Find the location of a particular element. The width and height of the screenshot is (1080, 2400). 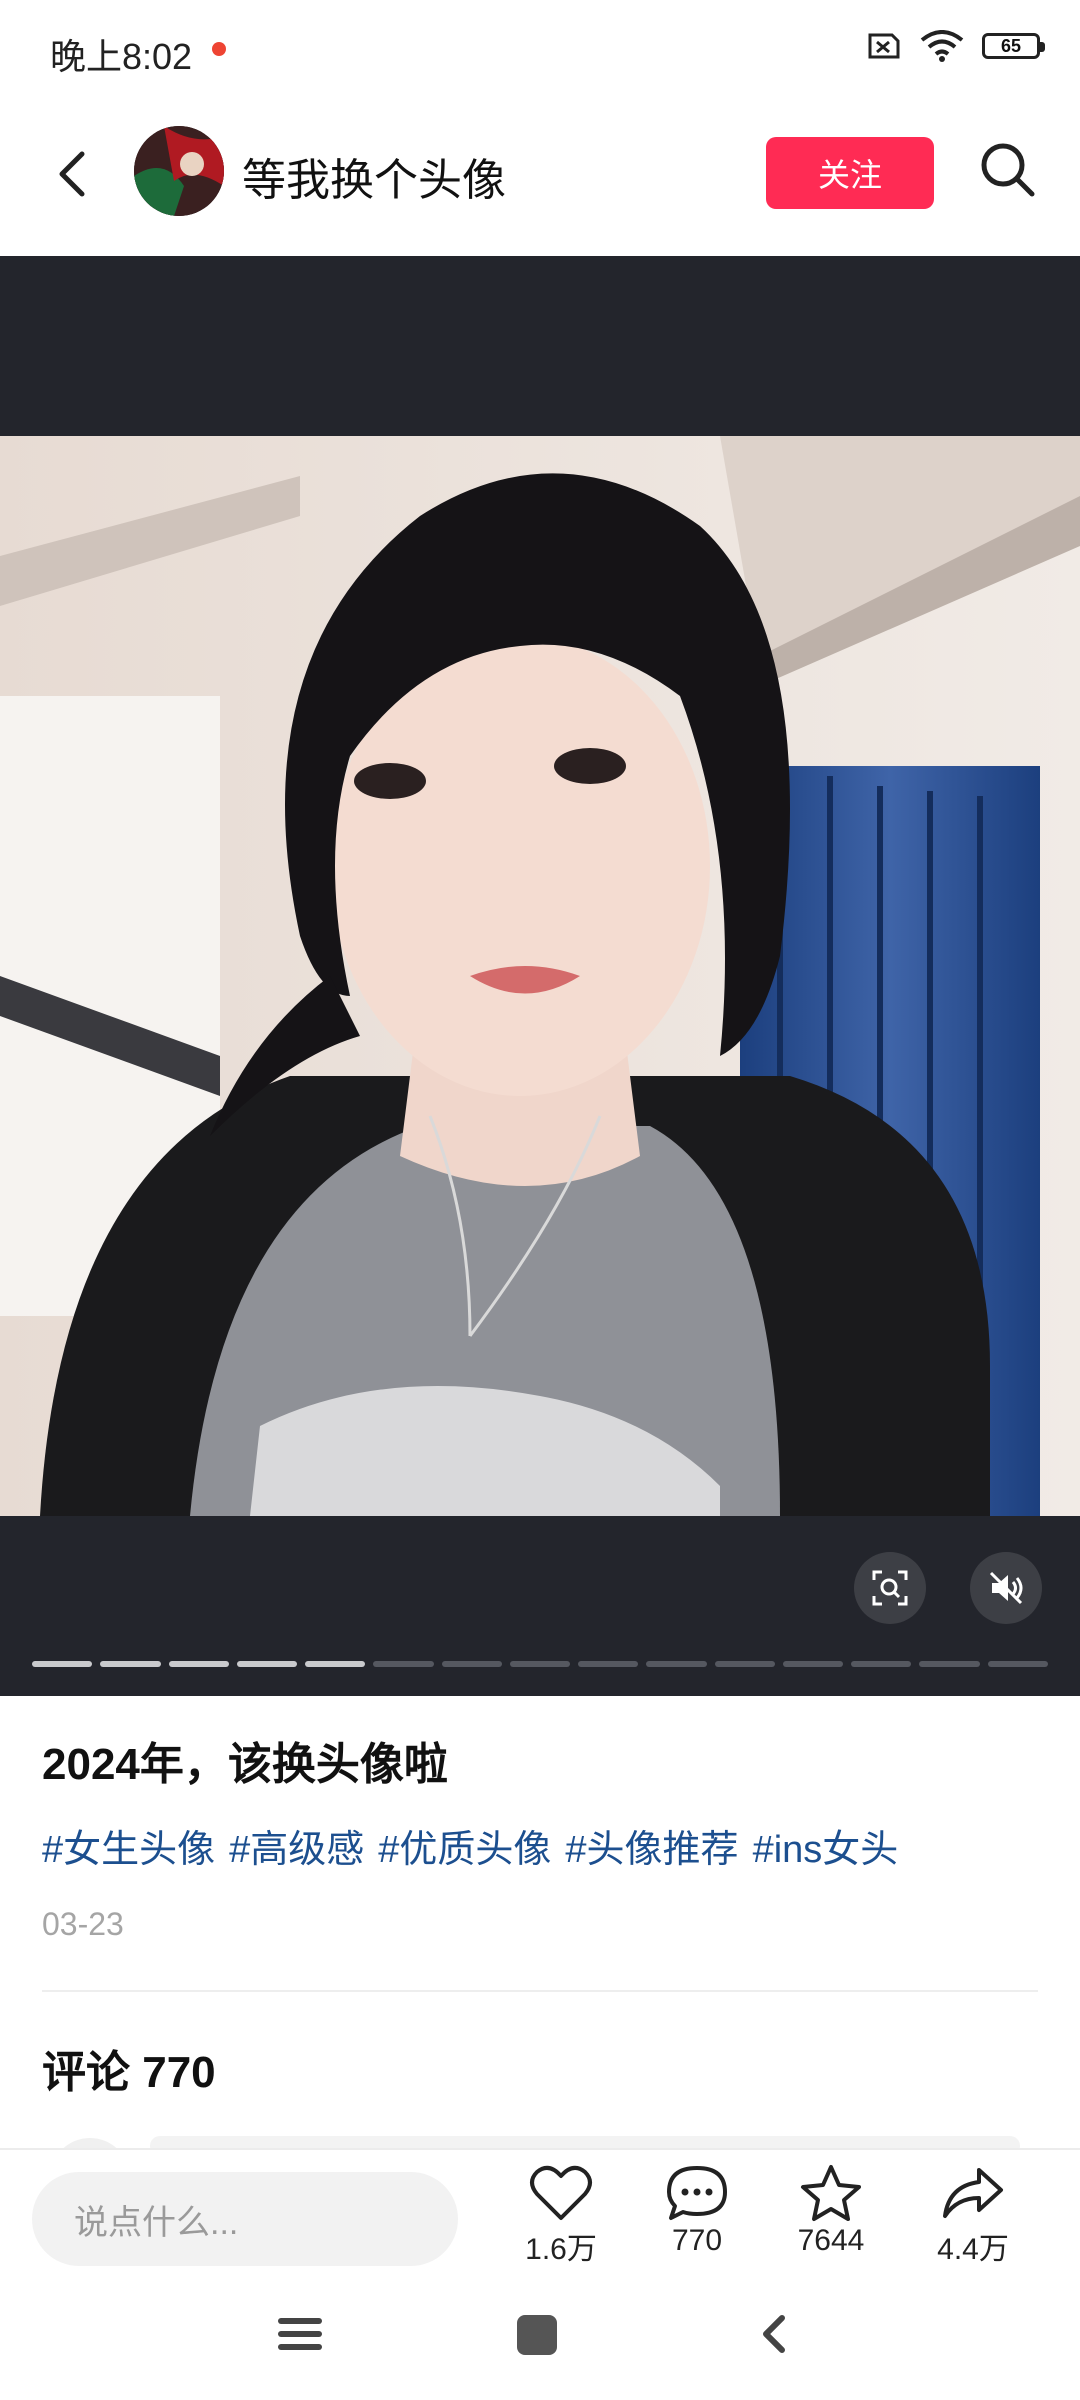

author-name: 等我换个头像 is located at coordinates (374, 176).